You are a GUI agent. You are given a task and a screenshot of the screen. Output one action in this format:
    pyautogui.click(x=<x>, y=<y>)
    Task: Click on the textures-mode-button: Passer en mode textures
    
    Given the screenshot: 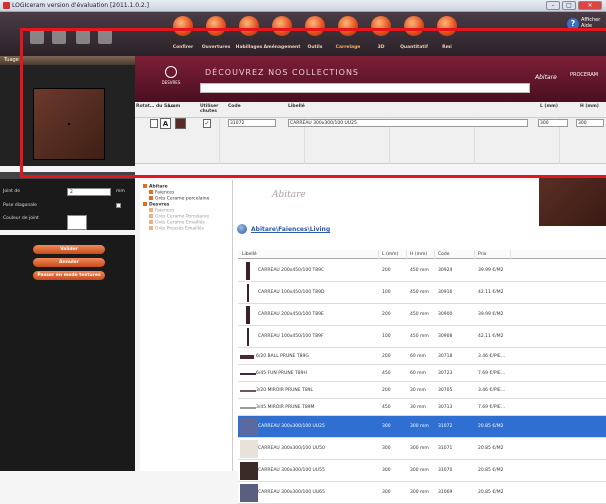 What is the action you would take?
    pyautogui.click(x=69, y=275)
    